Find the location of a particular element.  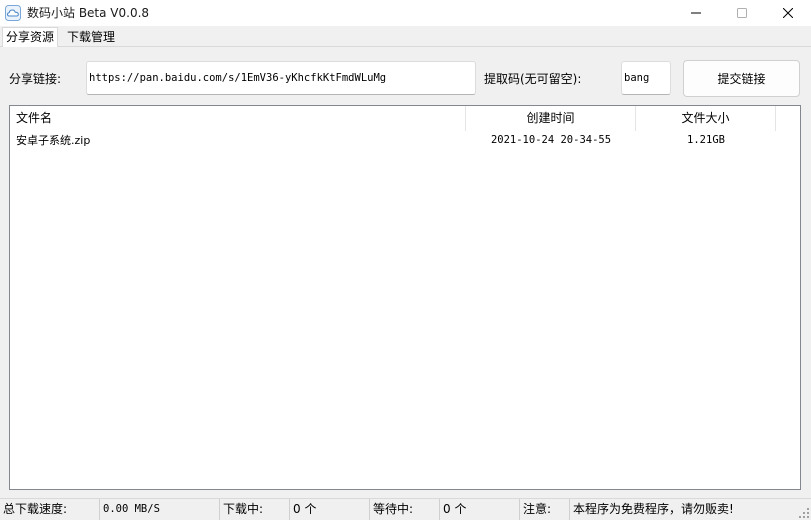

file-name-cell: 安卓子系统.zip is located at coordinates (53, 140).